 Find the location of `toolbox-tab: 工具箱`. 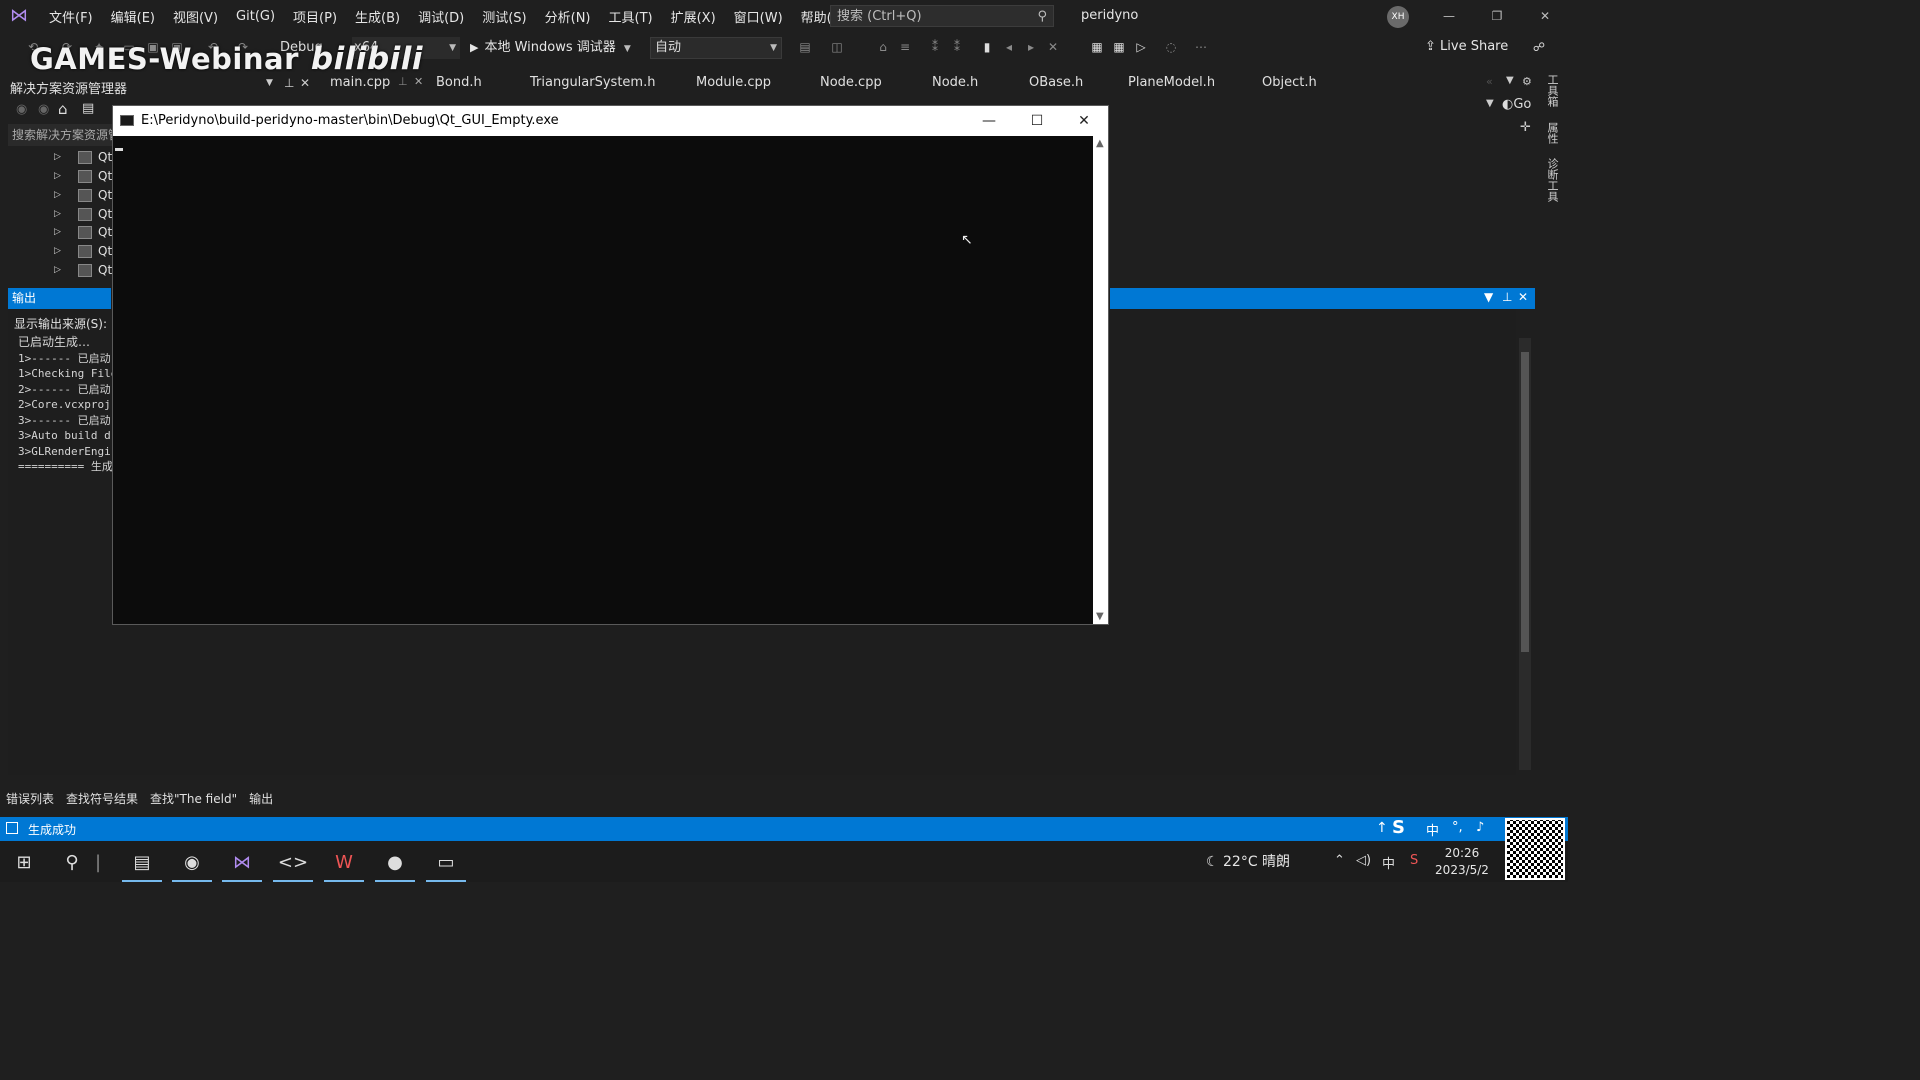

toolbox-tab: 工具箱 is located at coordinates (1552, 90).